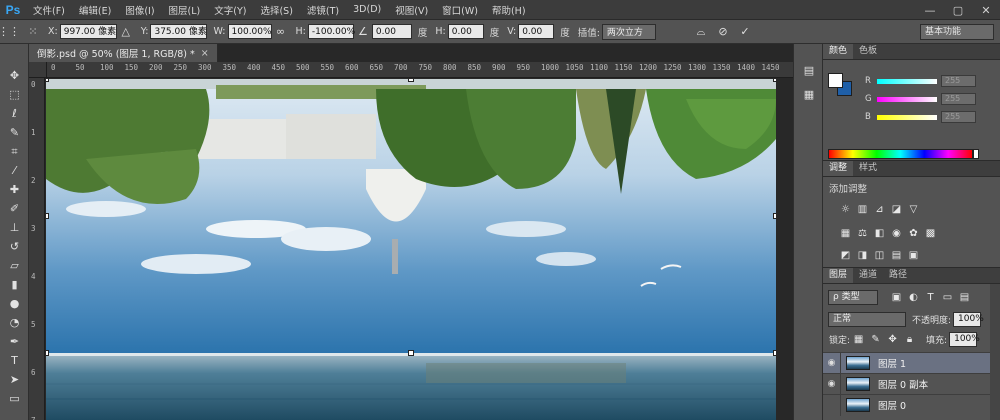 The width and height of the screenshot is (1000, 420). I want to click on menu-3d: 3D(D), so click(367, 9).